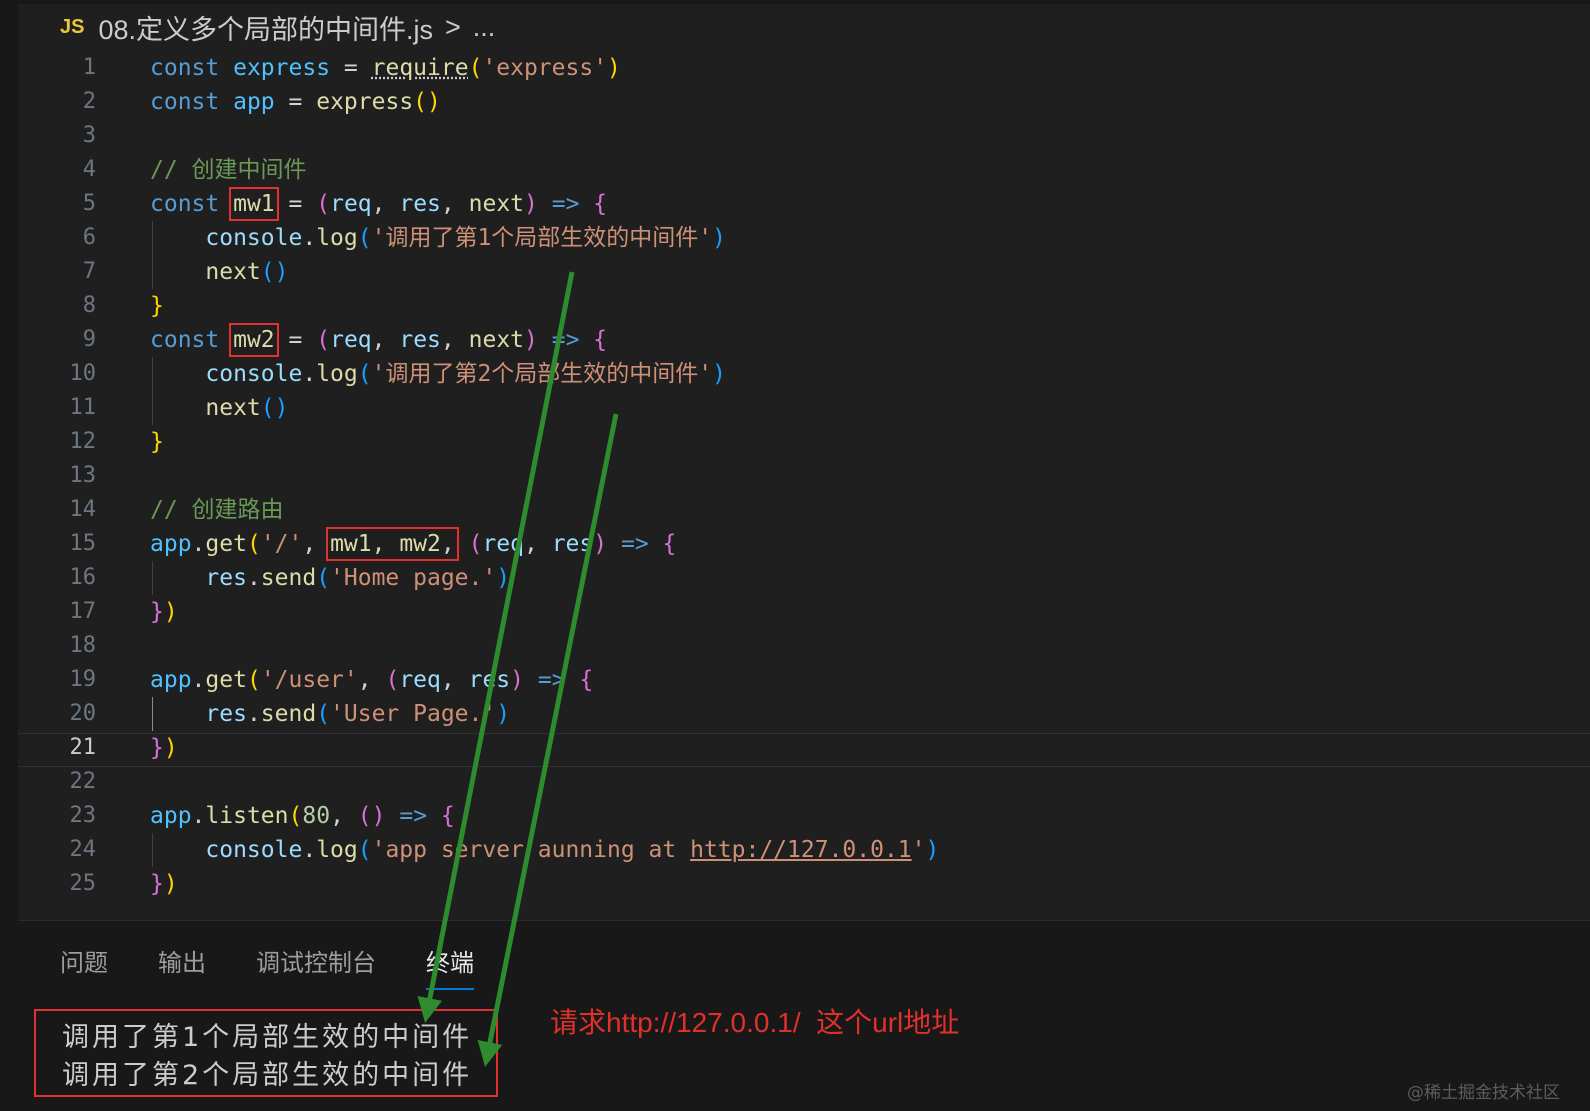  I want to click on tab-debug-console: 调试控制台, so click(316, 966).